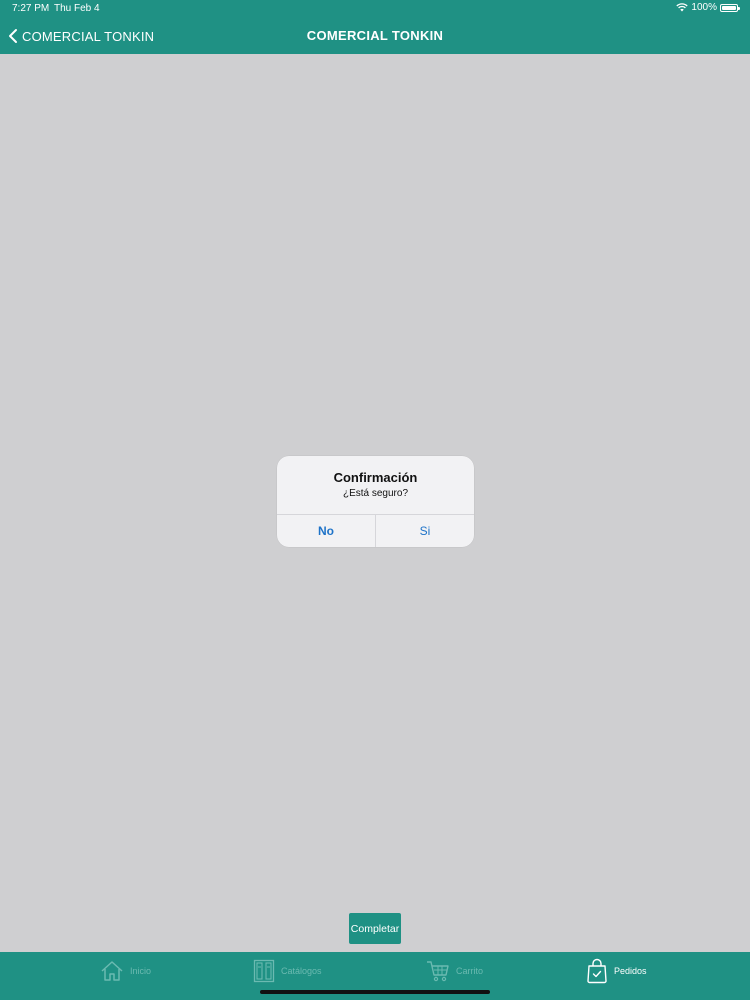  Describe the element at coordinates (630, 971) in the screenshot. I see `tab-label: Pedidos` at that location.